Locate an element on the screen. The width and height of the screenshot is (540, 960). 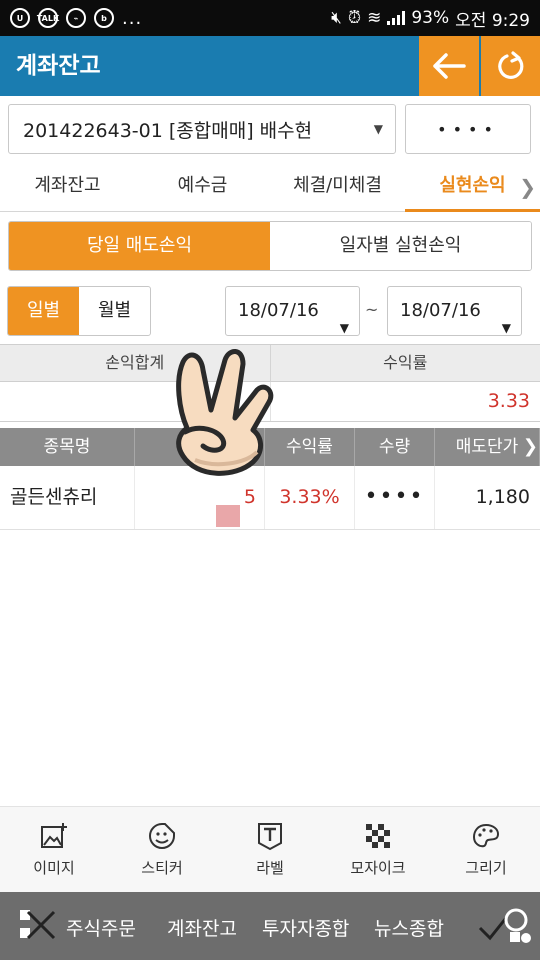
checkmark-icon is located at coordinates (504, 925).